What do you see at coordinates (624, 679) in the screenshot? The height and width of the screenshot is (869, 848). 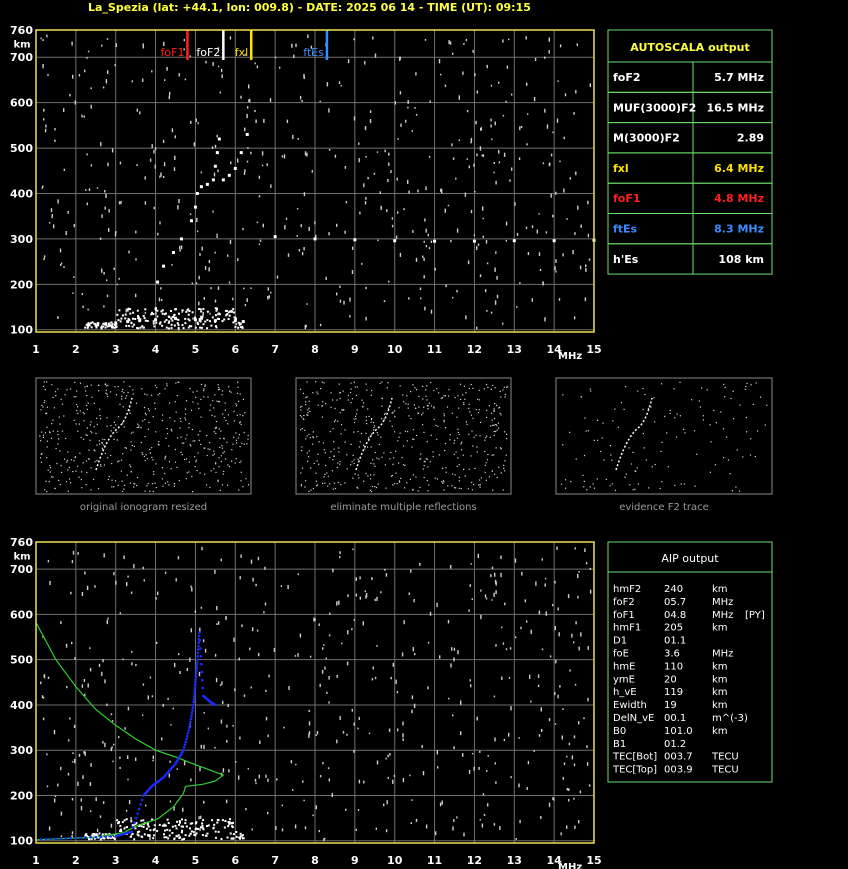 I see `aip-label: ymE` at bounding box center [624, 679].